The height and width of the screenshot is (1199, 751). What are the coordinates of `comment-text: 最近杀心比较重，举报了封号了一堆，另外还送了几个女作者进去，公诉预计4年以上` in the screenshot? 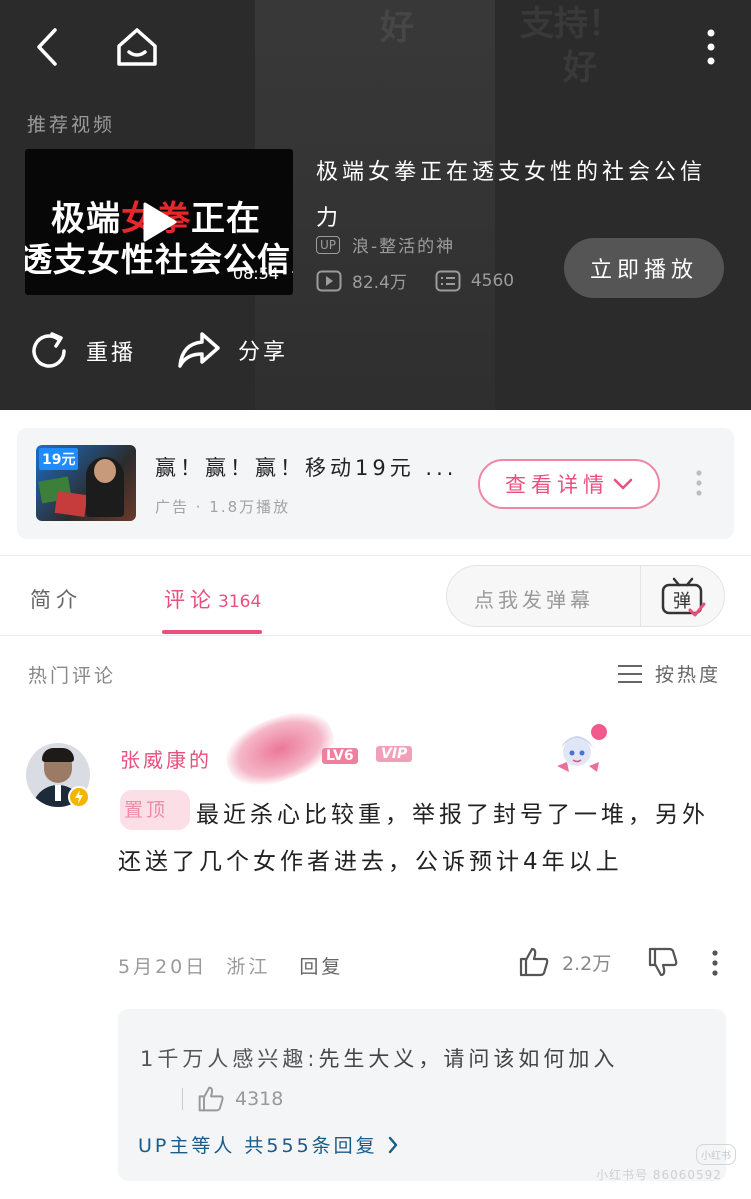 It's located at (413, 838).